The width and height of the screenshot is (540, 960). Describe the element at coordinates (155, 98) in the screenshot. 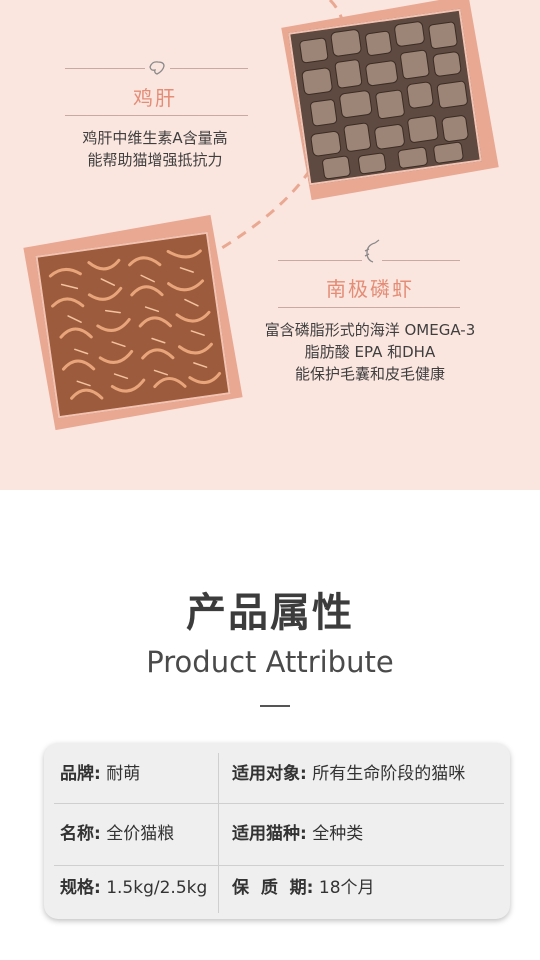

I see `feature-title: 鸡肝` at that location.